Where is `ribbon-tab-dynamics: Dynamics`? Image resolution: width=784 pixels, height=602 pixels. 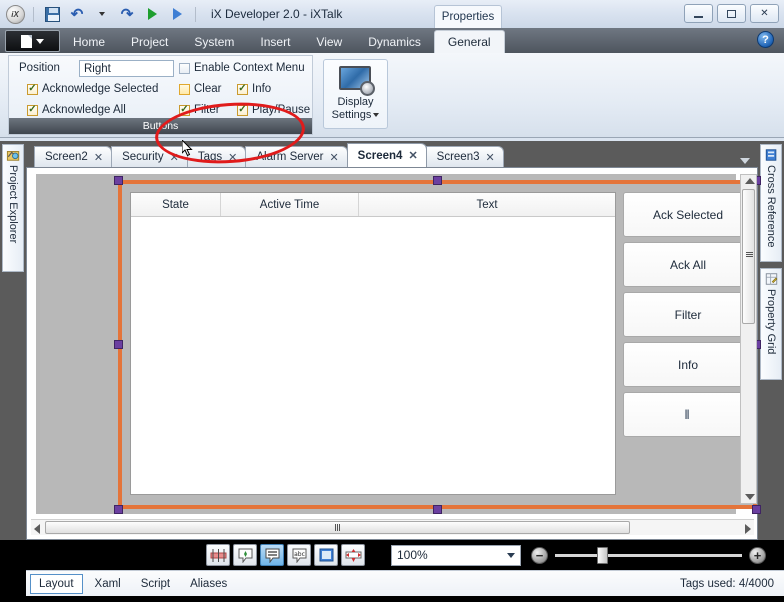 ribbon-tab-dynamics: Dynamics is located at coordinates (394, 42).